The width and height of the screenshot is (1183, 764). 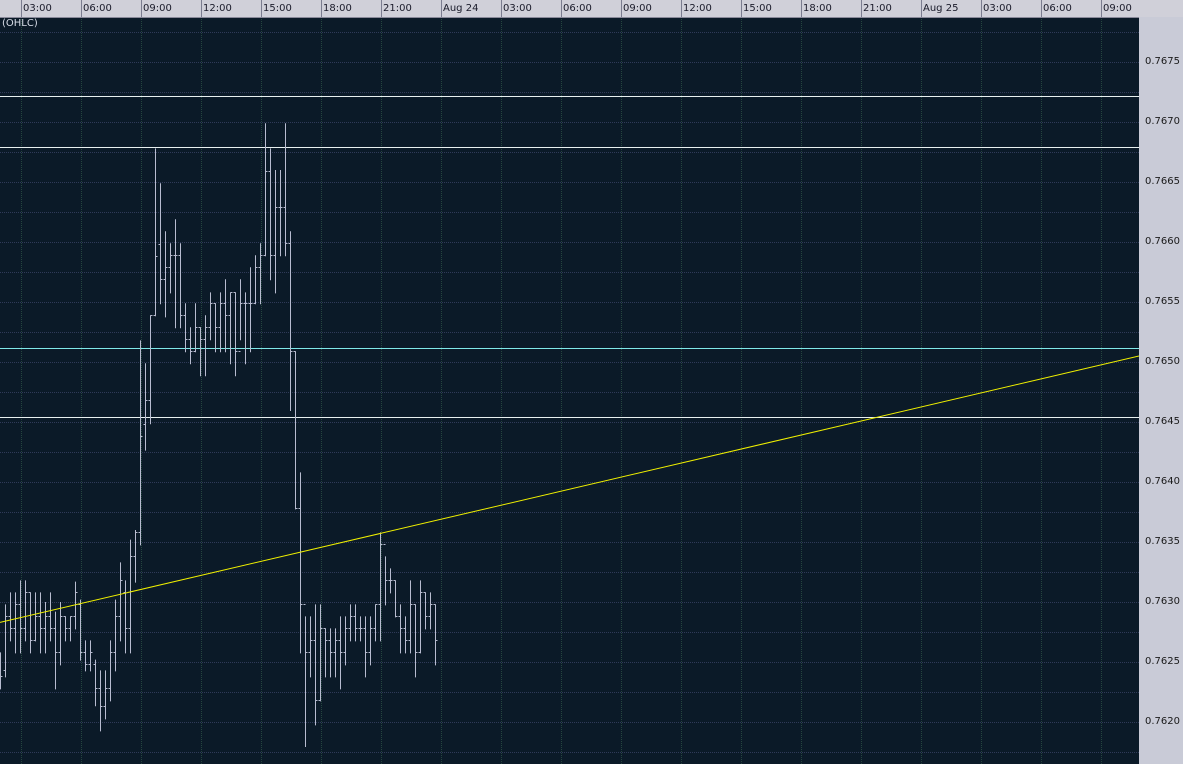 What do you see at coordinates (1162, 541) in the screenshot?
I see `price-tick-label: 0.7635` at bounding box center [1162, 541].